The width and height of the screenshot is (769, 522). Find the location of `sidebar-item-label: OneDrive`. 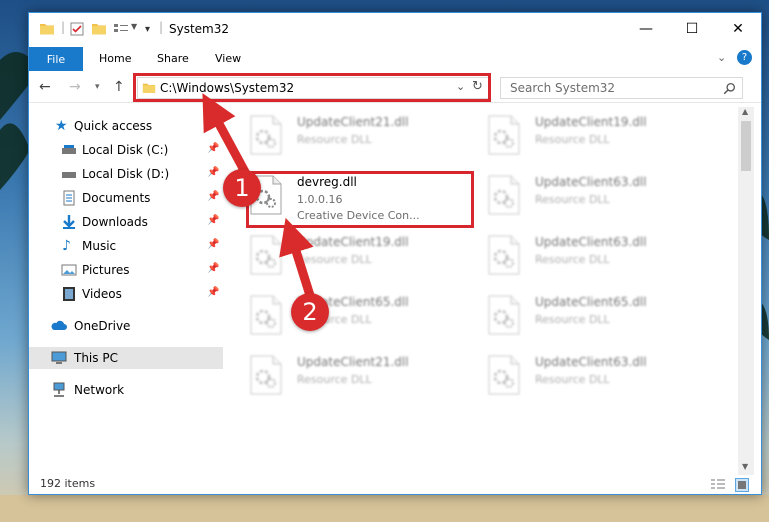

sidebar-item-label: OneDrive is located at coordinates (102, 326).